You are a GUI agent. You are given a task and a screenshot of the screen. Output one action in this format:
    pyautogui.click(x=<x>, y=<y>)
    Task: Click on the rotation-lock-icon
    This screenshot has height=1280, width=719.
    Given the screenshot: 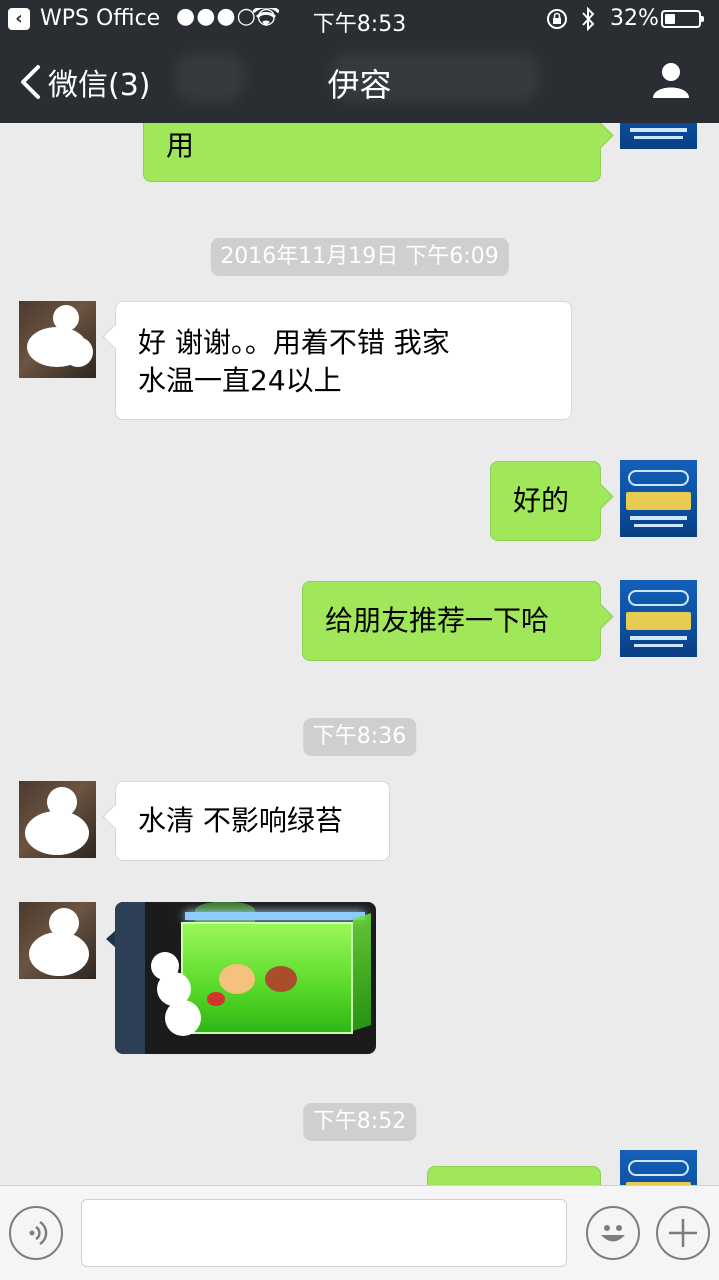 What is the action you would take?
    pyautogui.click(x=557, y=19)
    